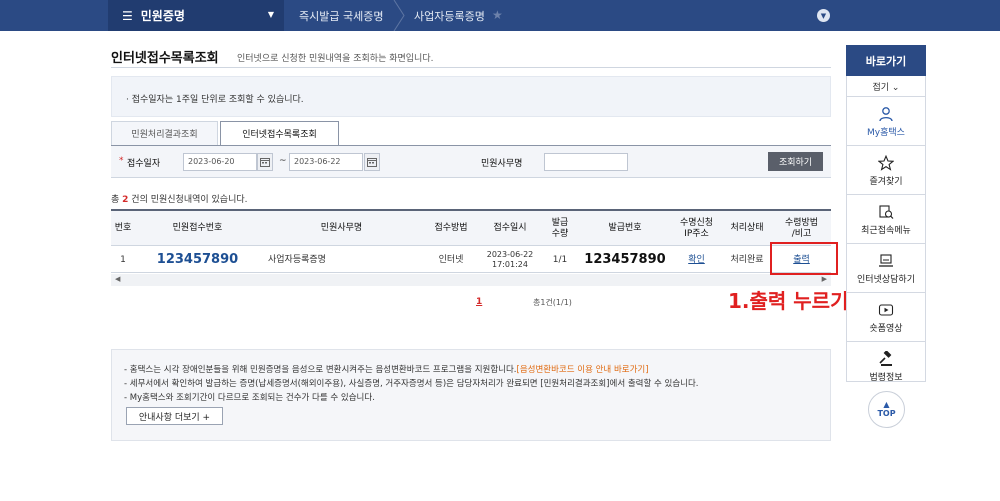 The image size is (1000, 501). I want to click on quick-item-recent-menu: 최근접속메뉴, so click(886, 220).